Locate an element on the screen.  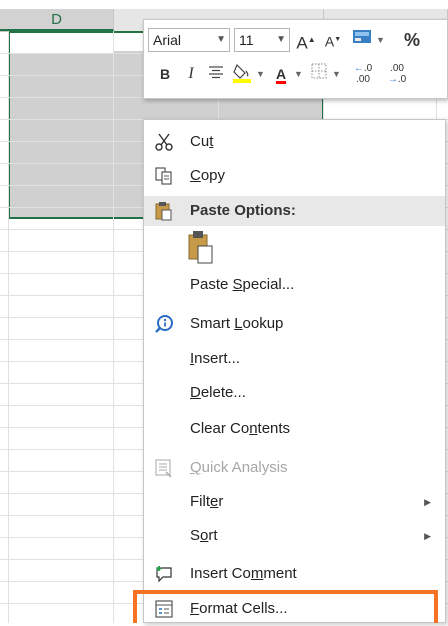
menu-item-smart-lookup: Smart Lookup is located at coordinates (294, 324).